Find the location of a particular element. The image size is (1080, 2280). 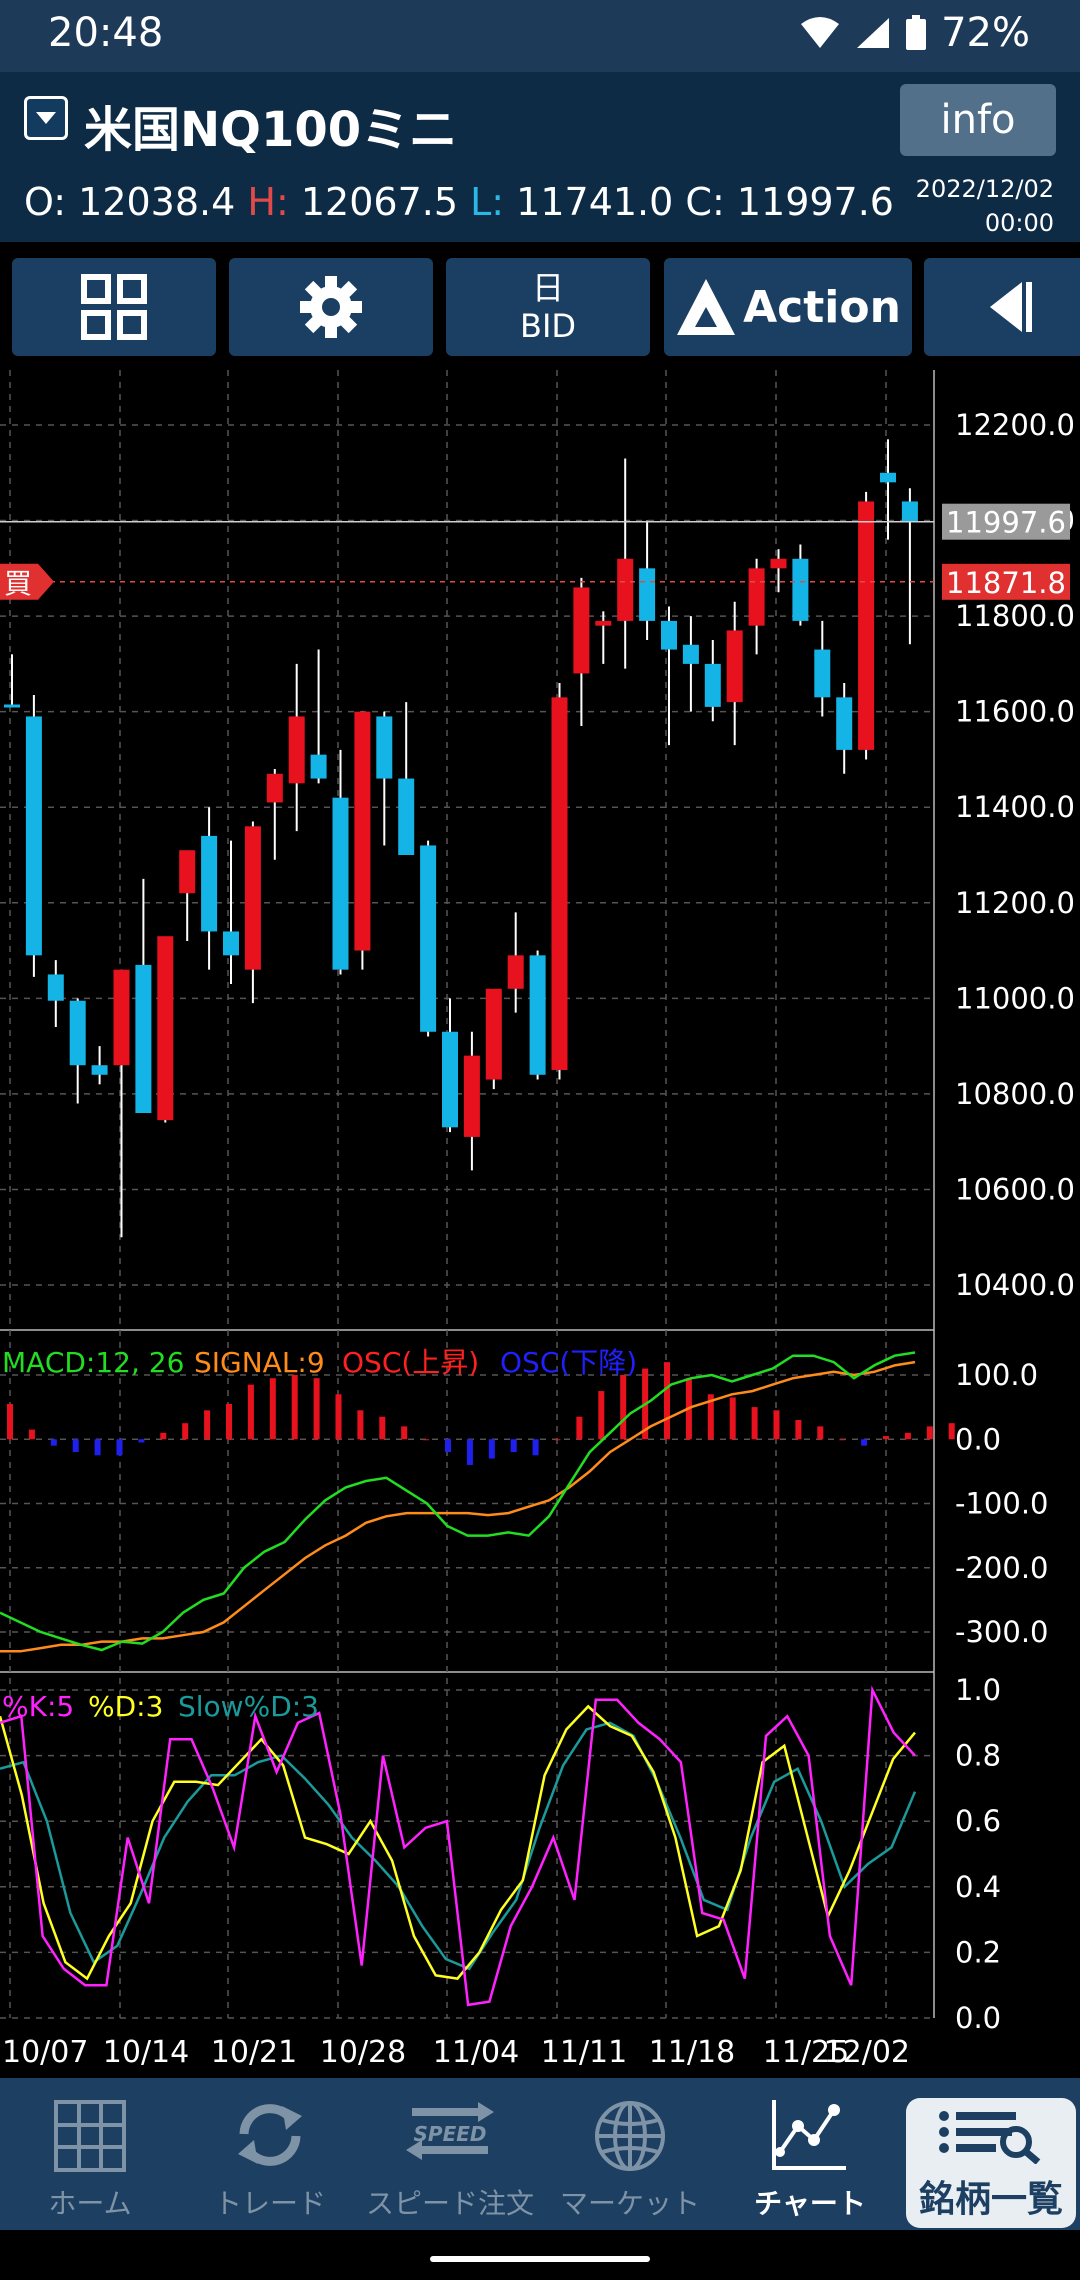

nav-list-label: 銘柄一覧 is located at coordinates (990, 2199).